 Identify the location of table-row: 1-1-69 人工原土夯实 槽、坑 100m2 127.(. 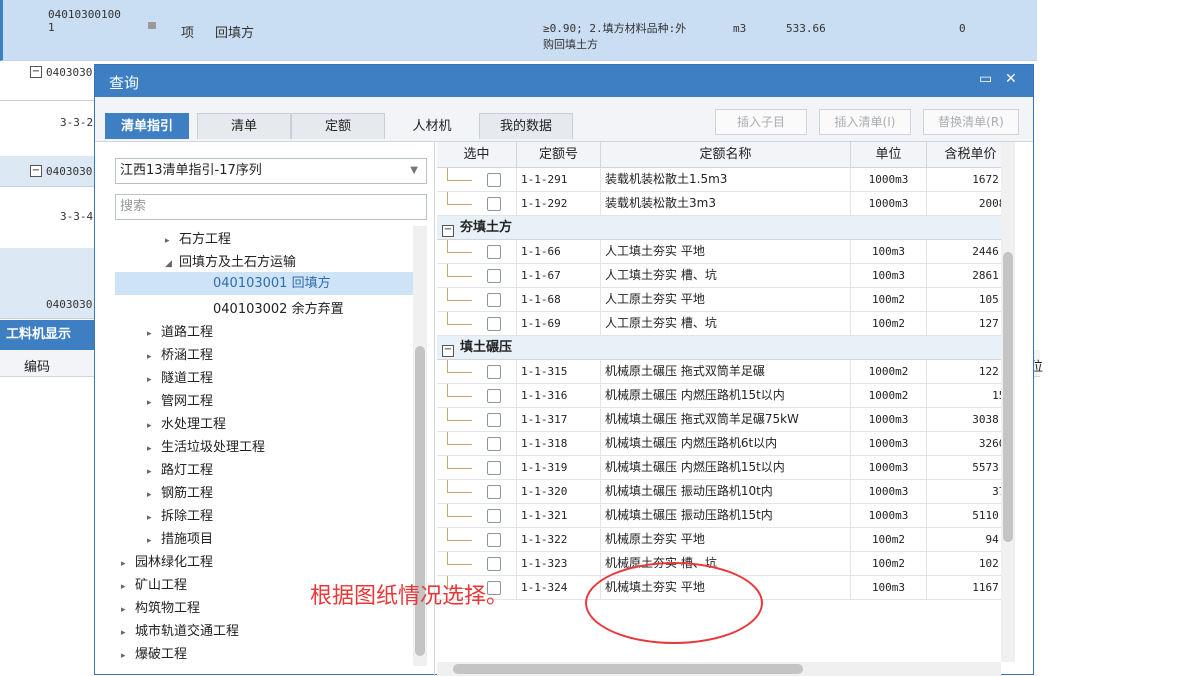
(726, 324).